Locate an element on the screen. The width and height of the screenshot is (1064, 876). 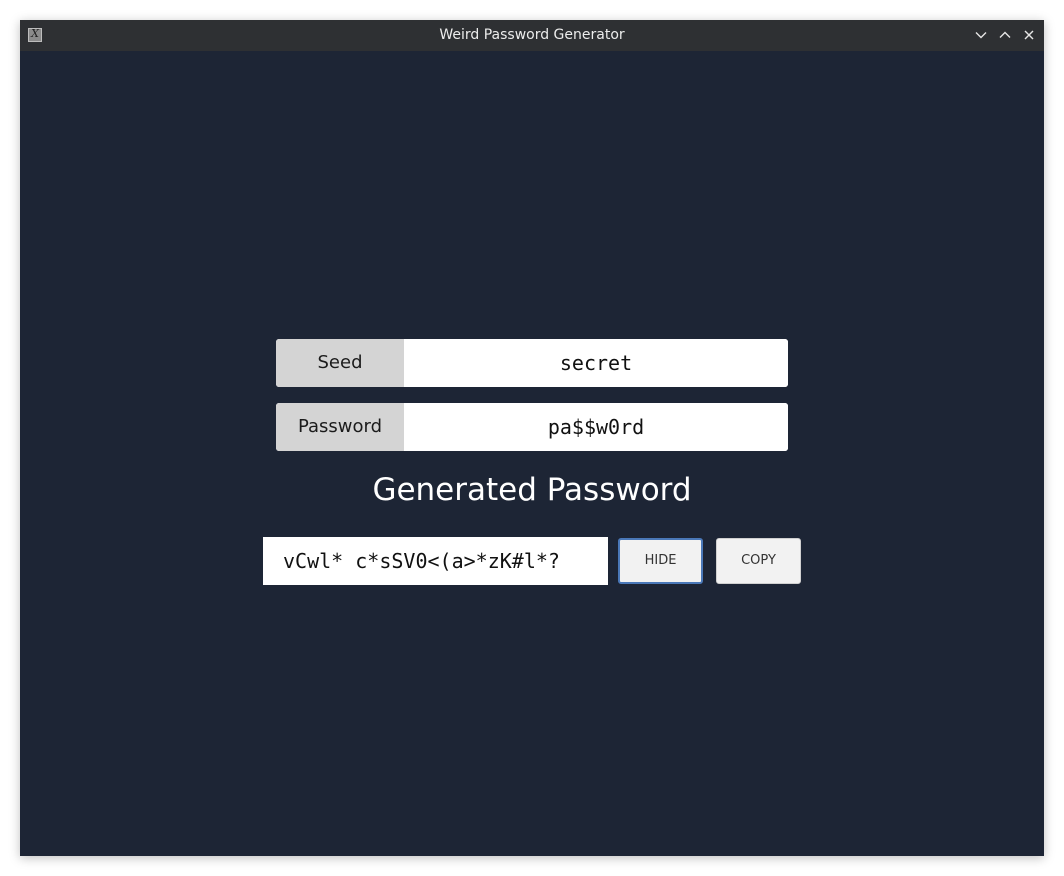
hide-button: HIDE is located at coordinates (660, 561).